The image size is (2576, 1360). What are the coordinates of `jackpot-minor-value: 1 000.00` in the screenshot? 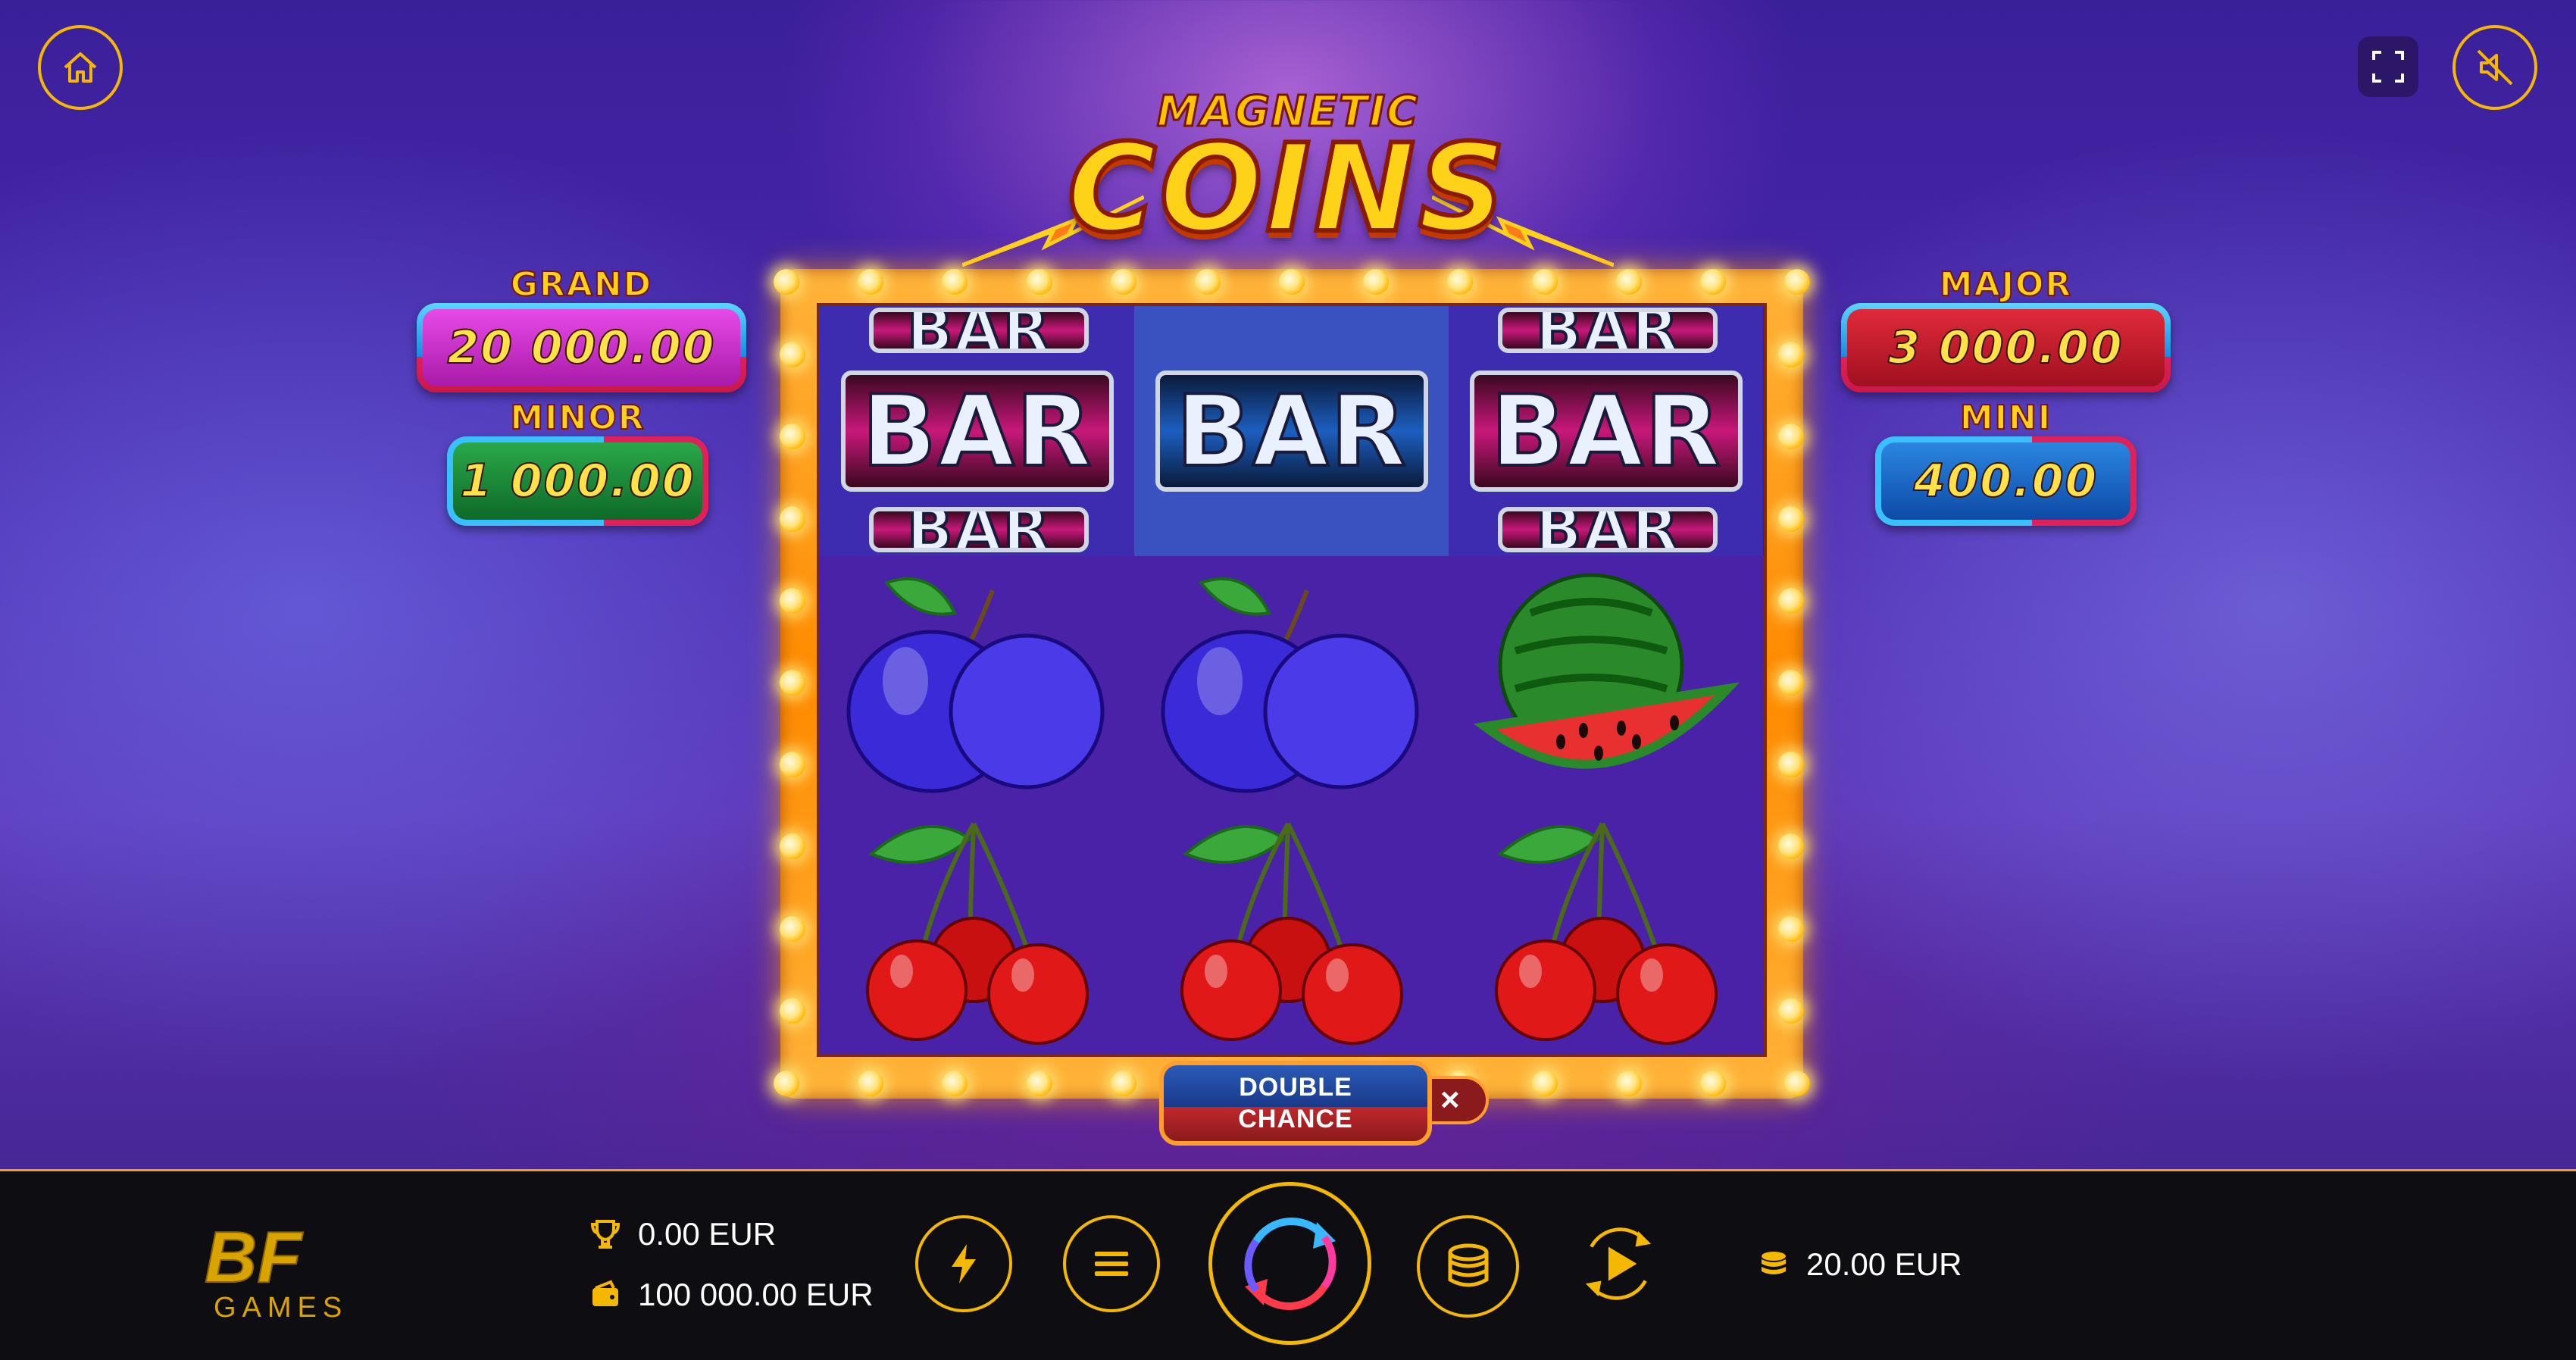 It's located at (577, 481).